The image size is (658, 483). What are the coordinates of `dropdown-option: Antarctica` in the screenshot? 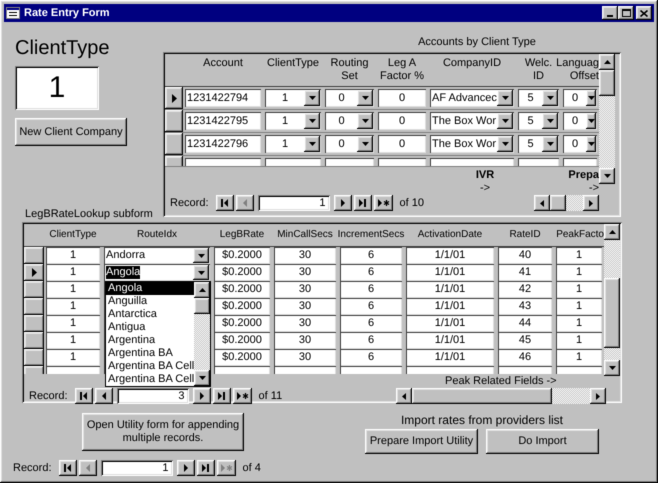 It's located at (150, 314).